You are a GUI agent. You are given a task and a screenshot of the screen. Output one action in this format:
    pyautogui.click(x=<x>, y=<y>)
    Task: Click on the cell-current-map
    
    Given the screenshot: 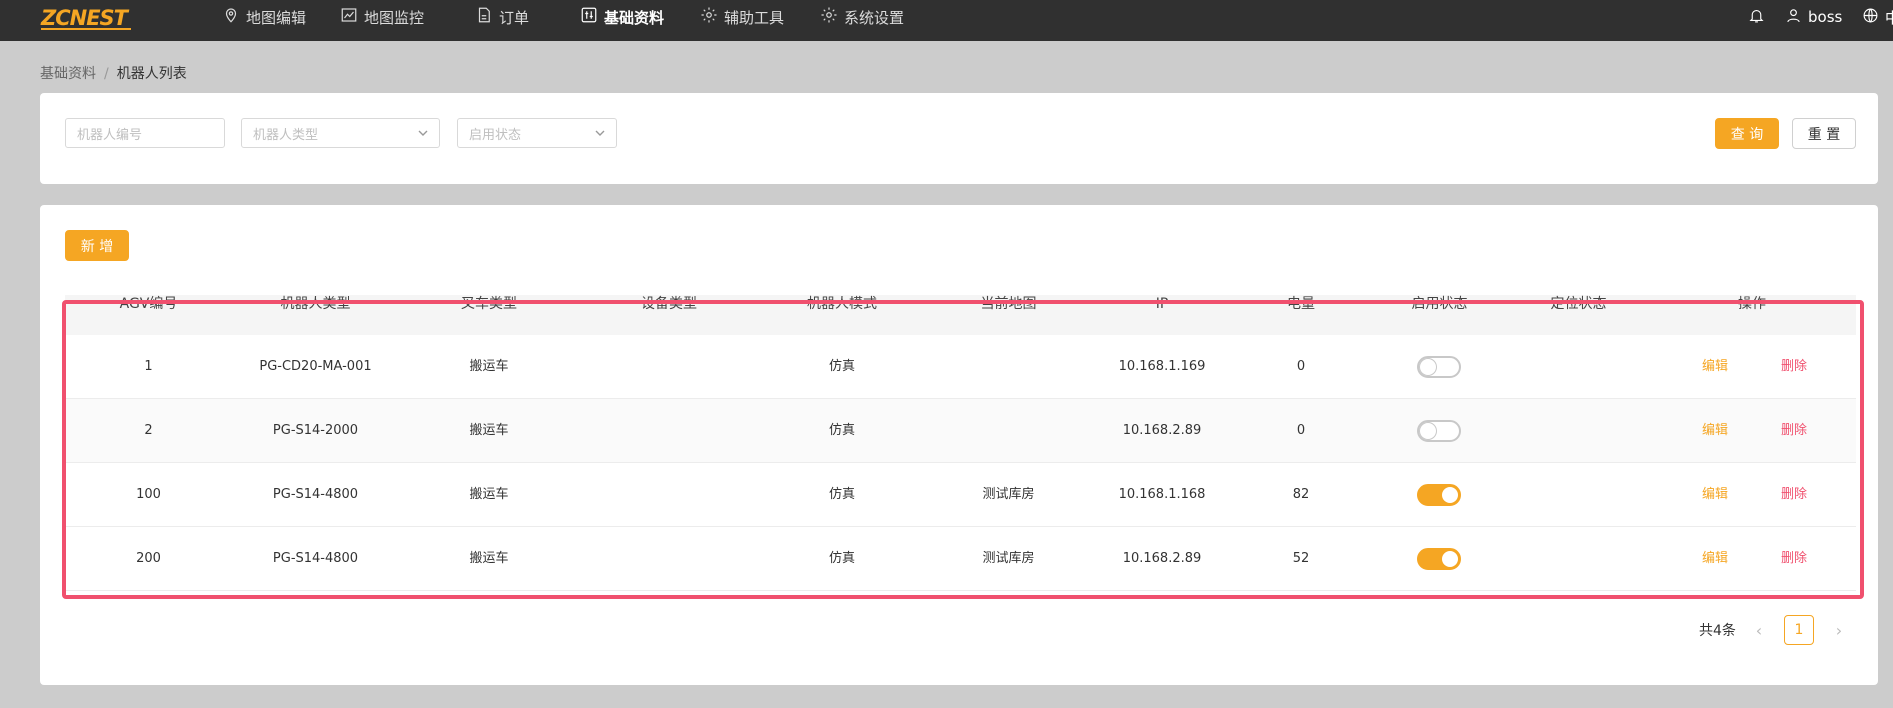 What is the action you would take?
    pyautogui.click(x=1008, y=431)
    